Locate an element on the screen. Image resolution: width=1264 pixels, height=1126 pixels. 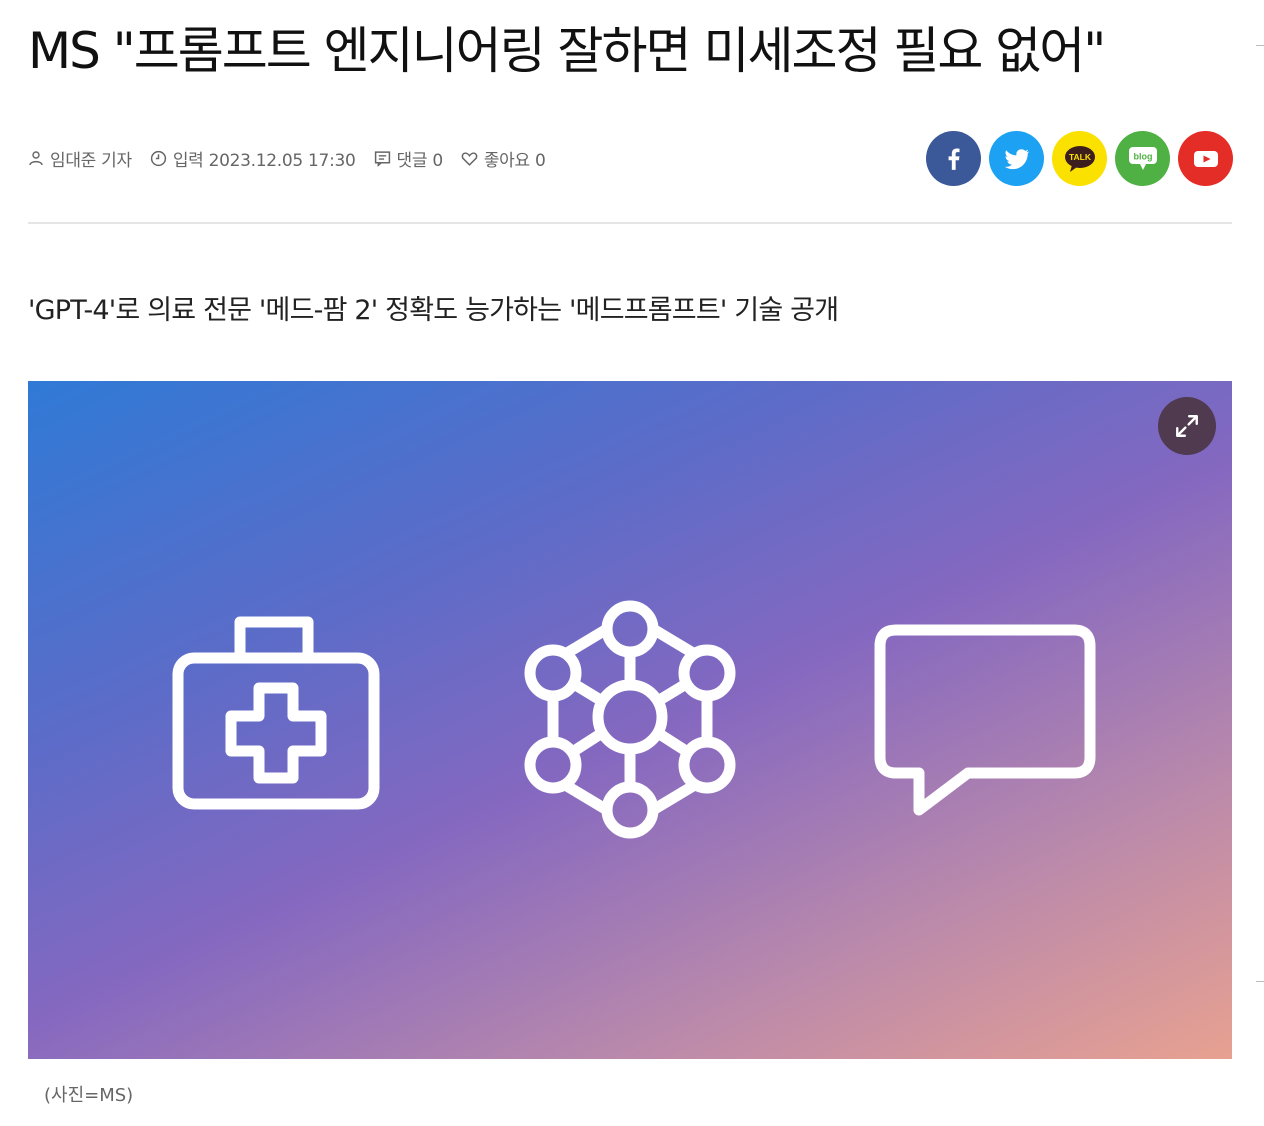
comment-icon is located at coordinates (382, 158).